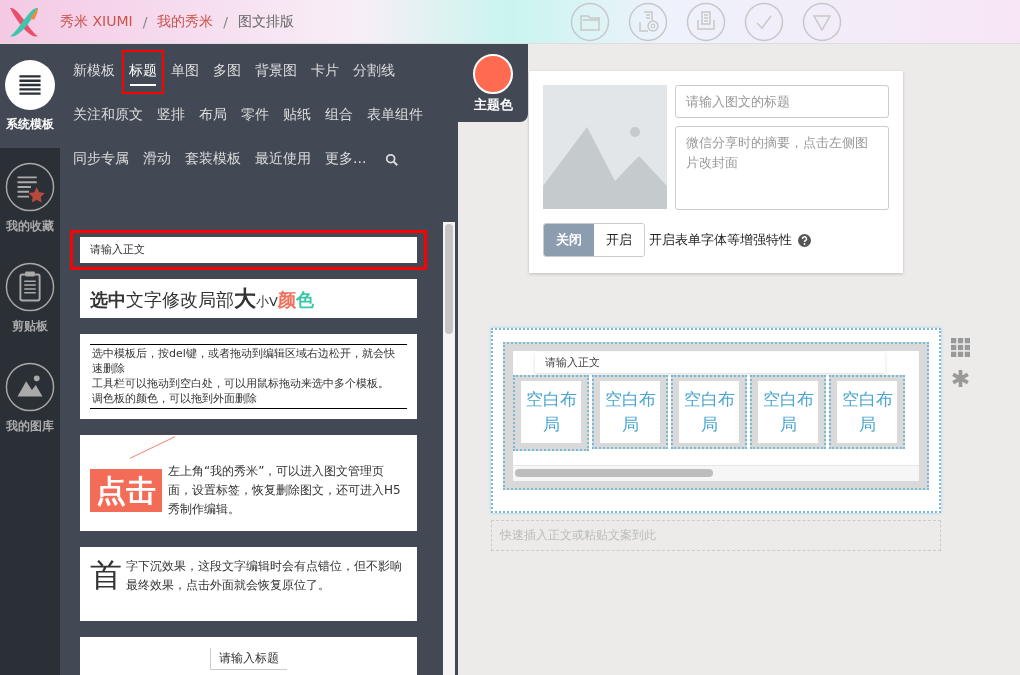  I want to click on category-tab: 分割线, so click(374, 72).